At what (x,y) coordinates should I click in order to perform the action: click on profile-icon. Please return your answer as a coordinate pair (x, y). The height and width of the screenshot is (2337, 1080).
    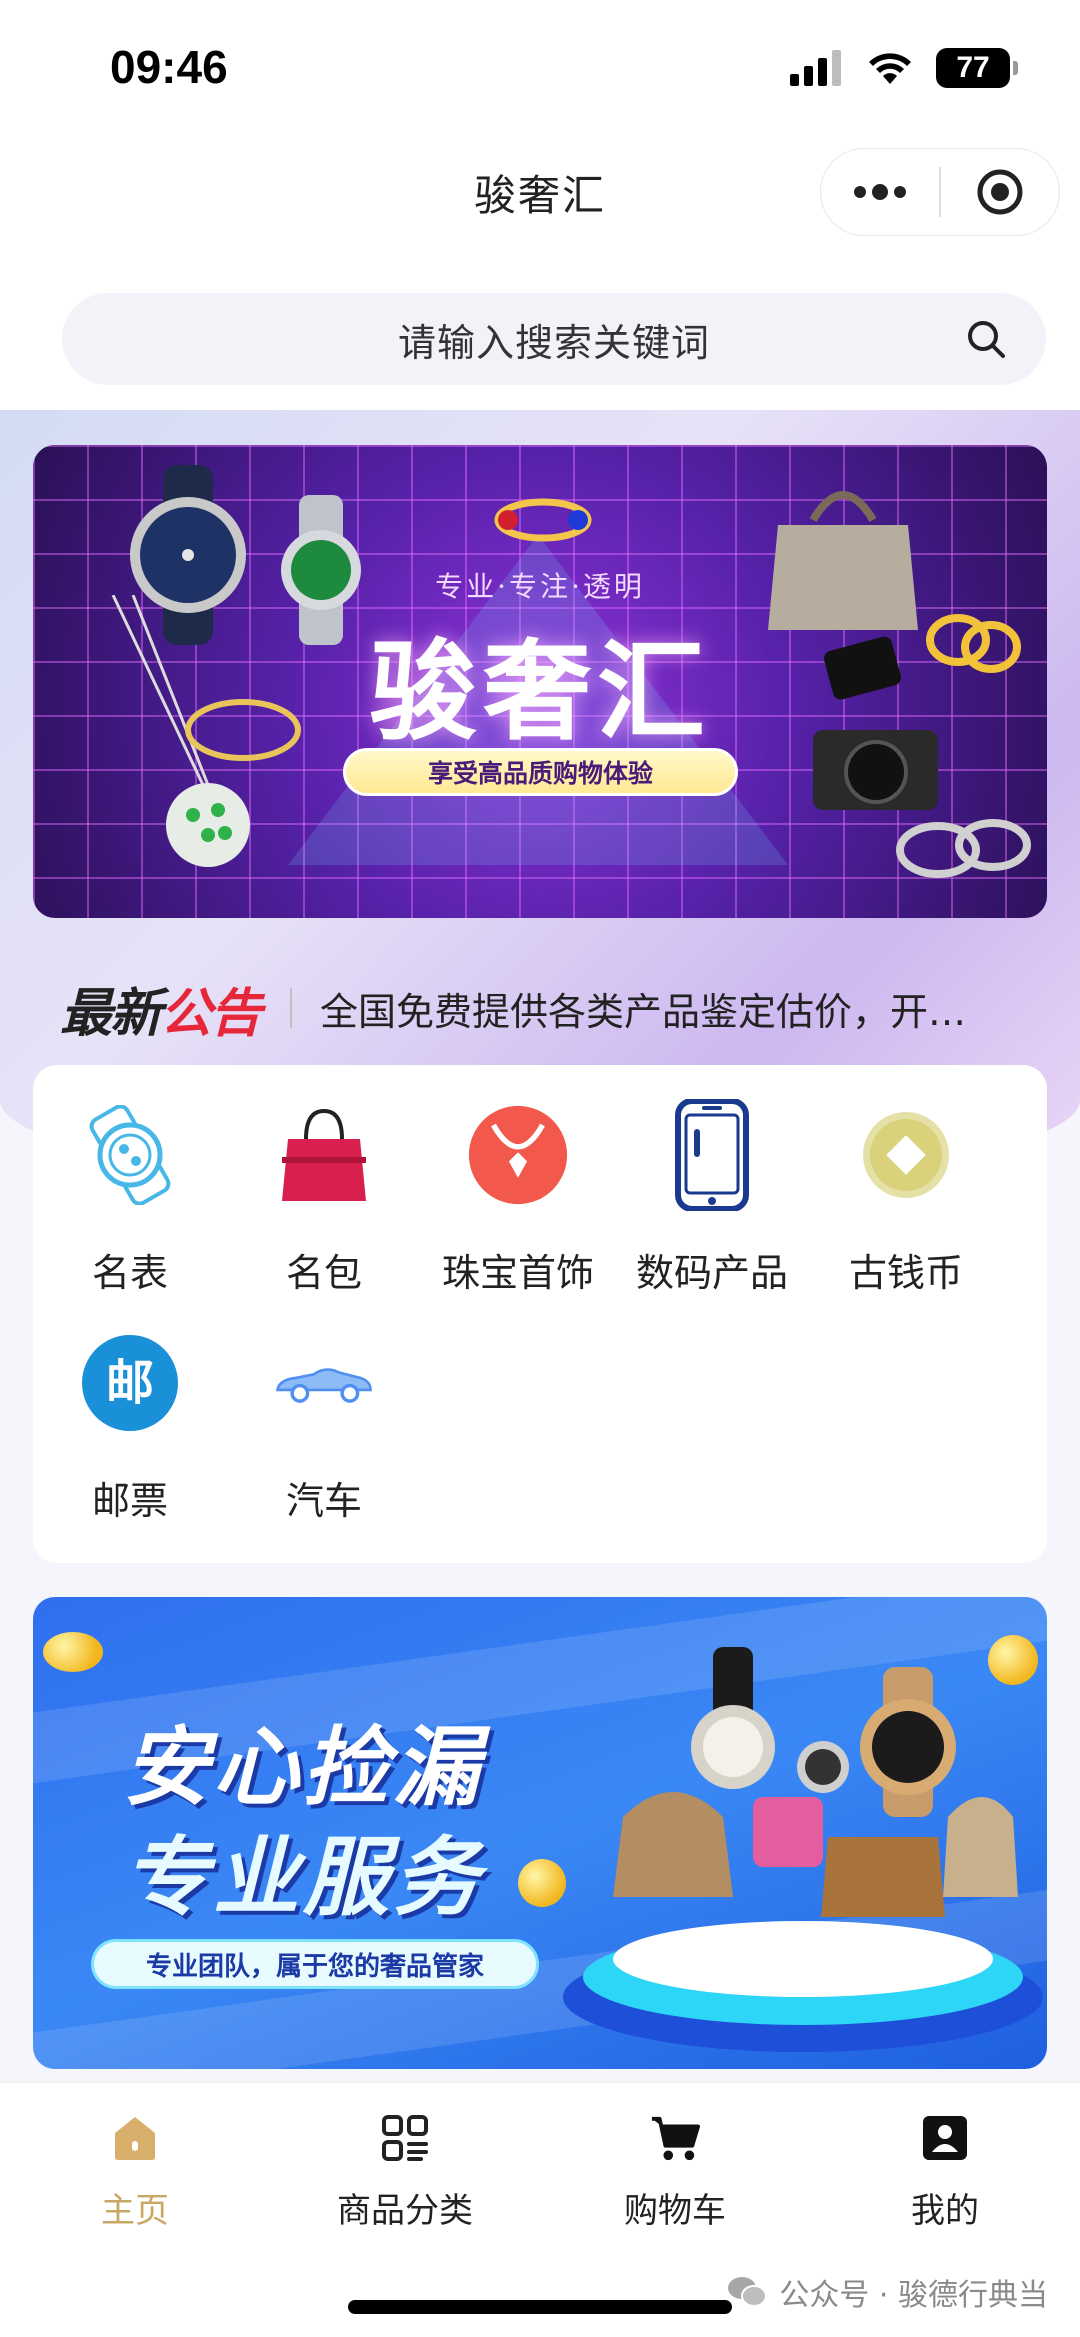
    Looking at the image, I should click on (945, 2138).